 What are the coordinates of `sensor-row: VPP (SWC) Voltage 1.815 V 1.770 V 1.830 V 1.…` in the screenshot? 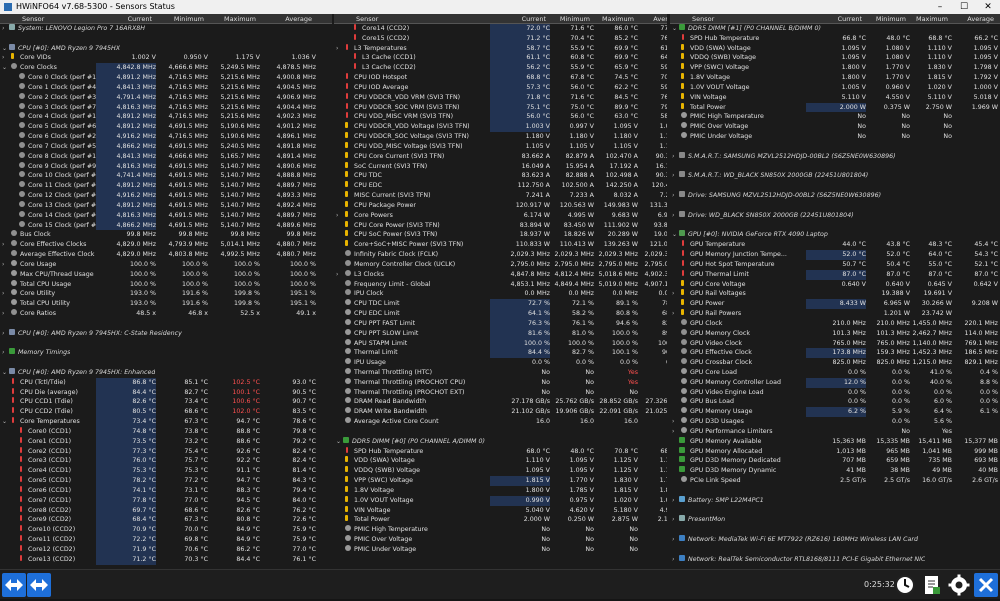 It's located at (500, 481).